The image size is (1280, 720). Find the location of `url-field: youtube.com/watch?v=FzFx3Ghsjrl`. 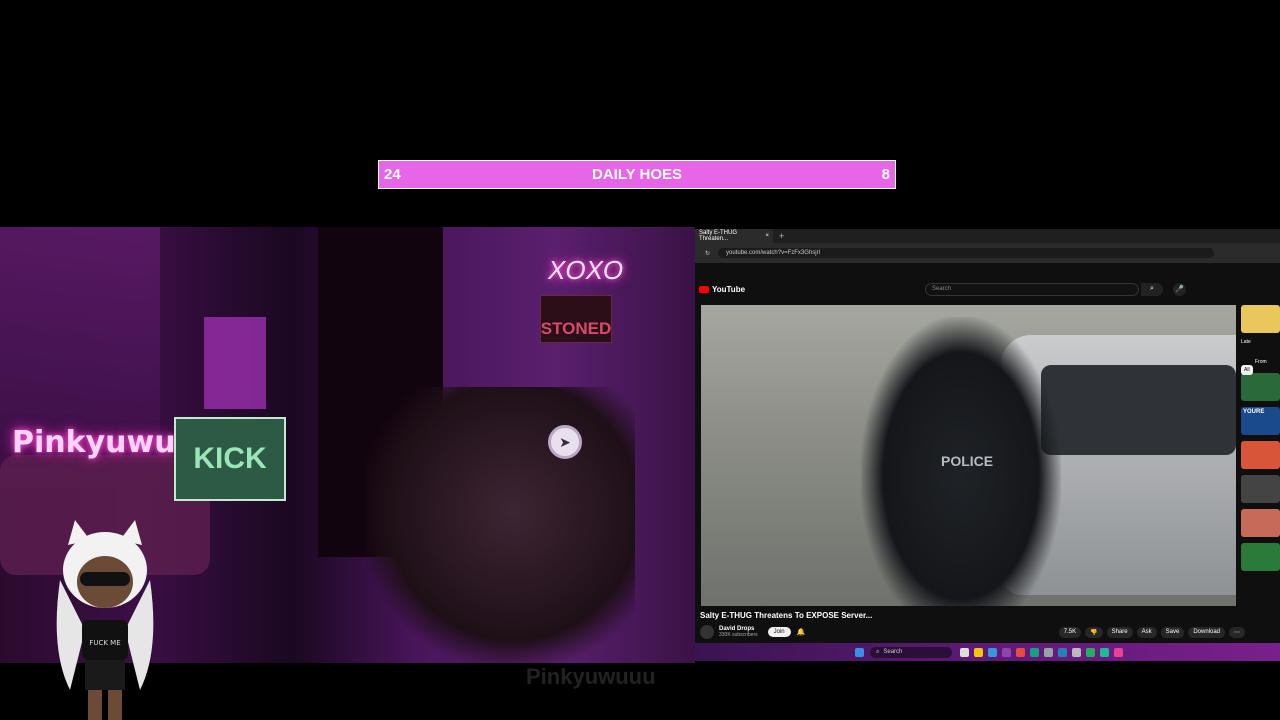

url-field: youtube.com/watch?v=FzFx3Ghsjrl is located at coordinates (966, 253).